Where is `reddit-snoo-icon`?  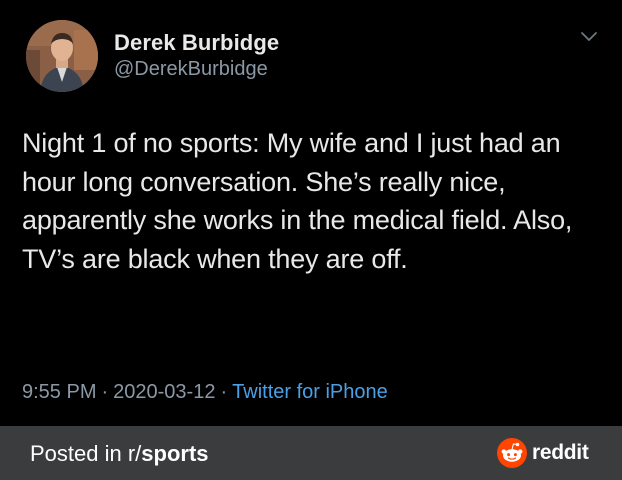
reddit-snoo-icon is located at coordinates (512, 453).